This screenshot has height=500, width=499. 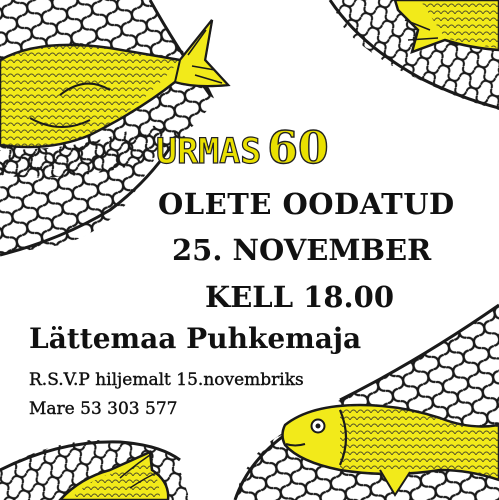 I want to click on title: URMAS 60, so click(x=242, y=152).